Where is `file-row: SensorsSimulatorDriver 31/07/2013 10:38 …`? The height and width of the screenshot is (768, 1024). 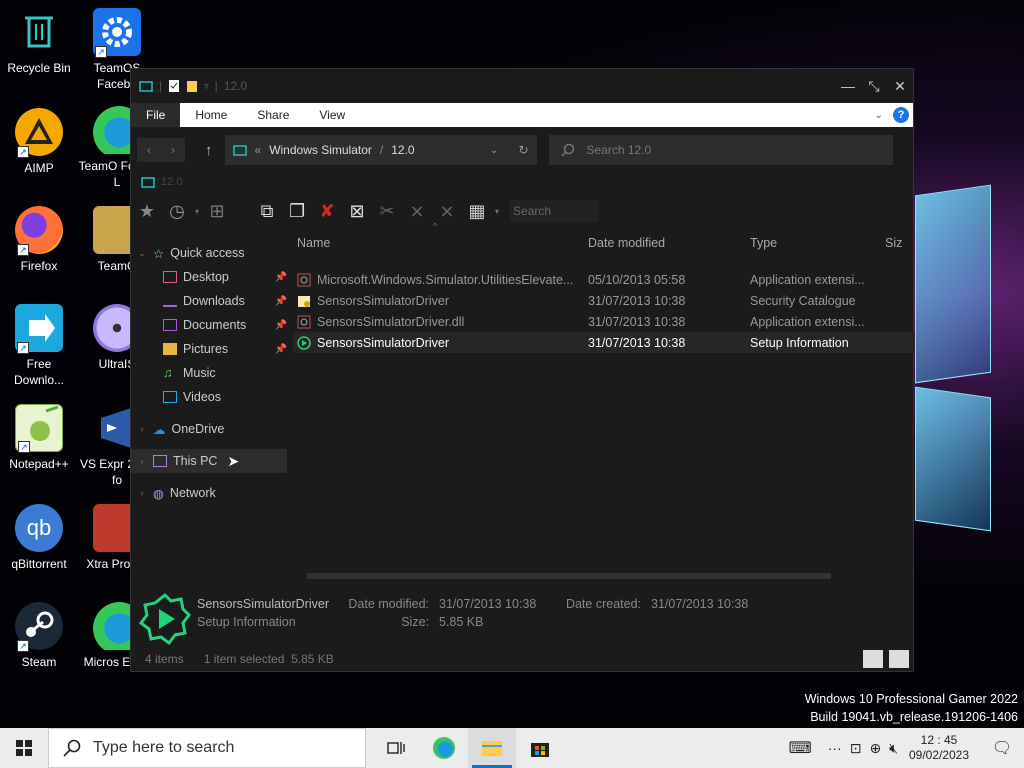
file-row: SensorsSimulatorDriver 31/07/2013 10:38 … is located at coordinates (604, 300).